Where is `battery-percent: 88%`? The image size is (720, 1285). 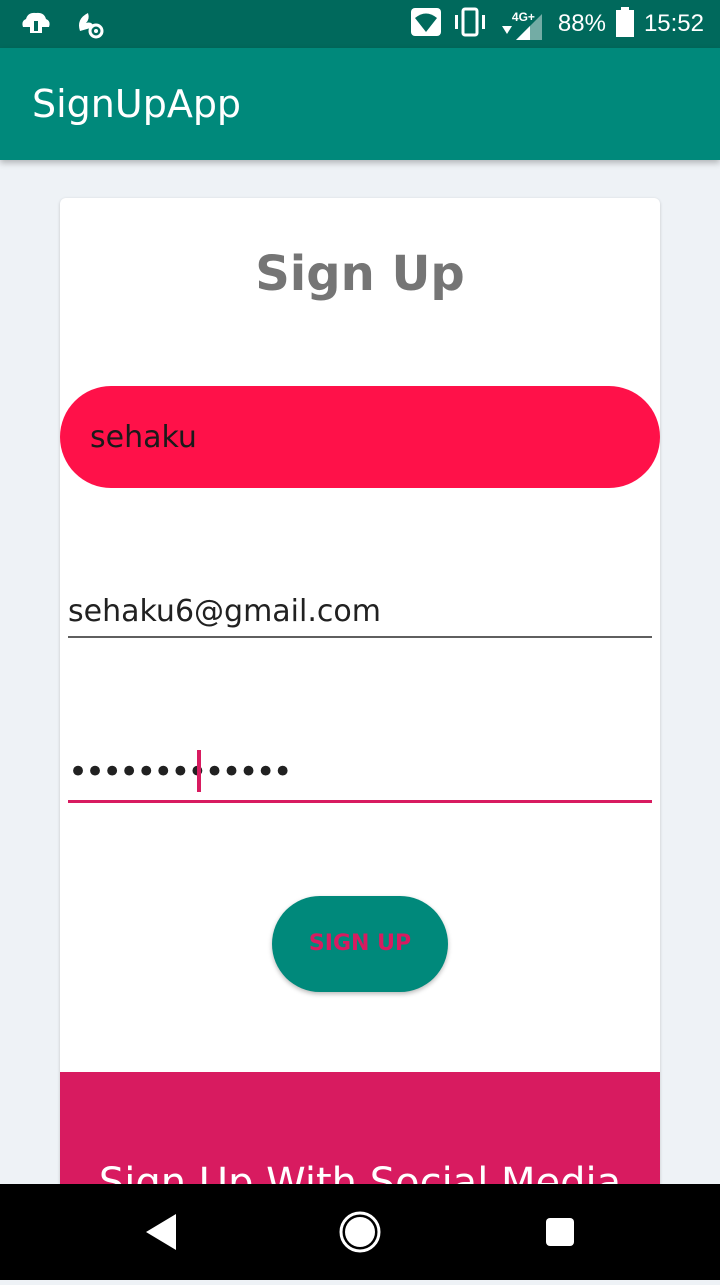
battery-percent: 88% is located at coordinates (581, 23).